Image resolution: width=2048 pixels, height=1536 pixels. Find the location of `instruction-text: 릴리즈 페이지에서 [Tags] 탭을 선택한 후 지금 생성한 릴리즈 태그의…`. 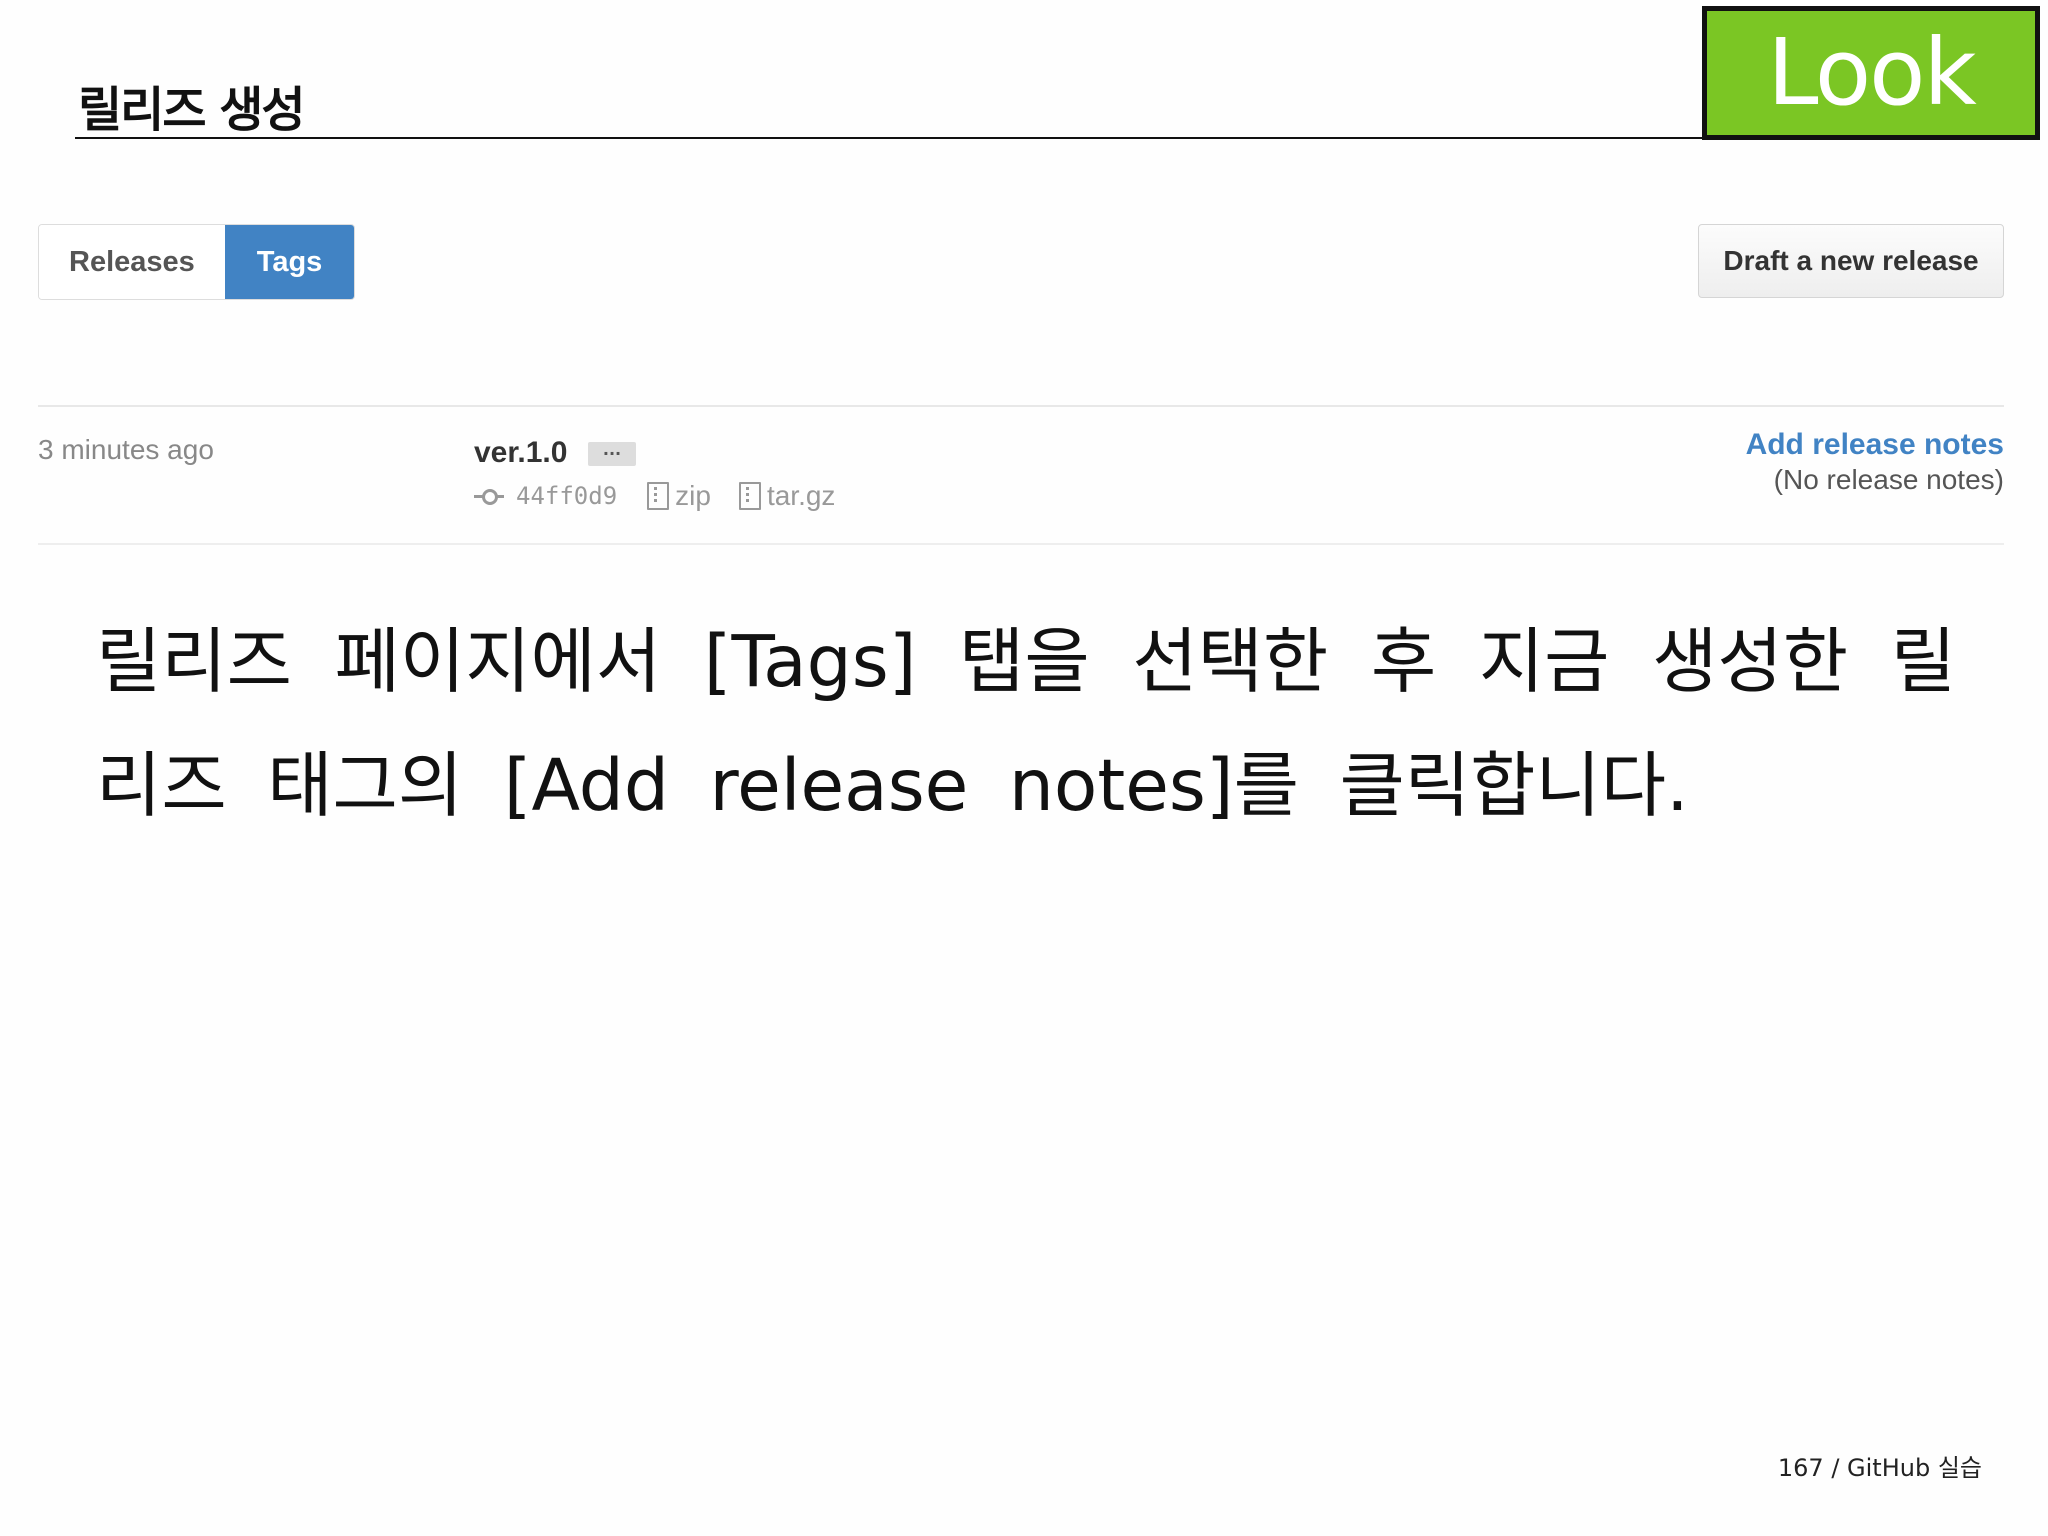

instruction-text: 릴리즈 페이지에서 [Tags] 탭을 선택한 후 지금 생성한 릴리즈 태그의… is located at coordinates (1026, 723).